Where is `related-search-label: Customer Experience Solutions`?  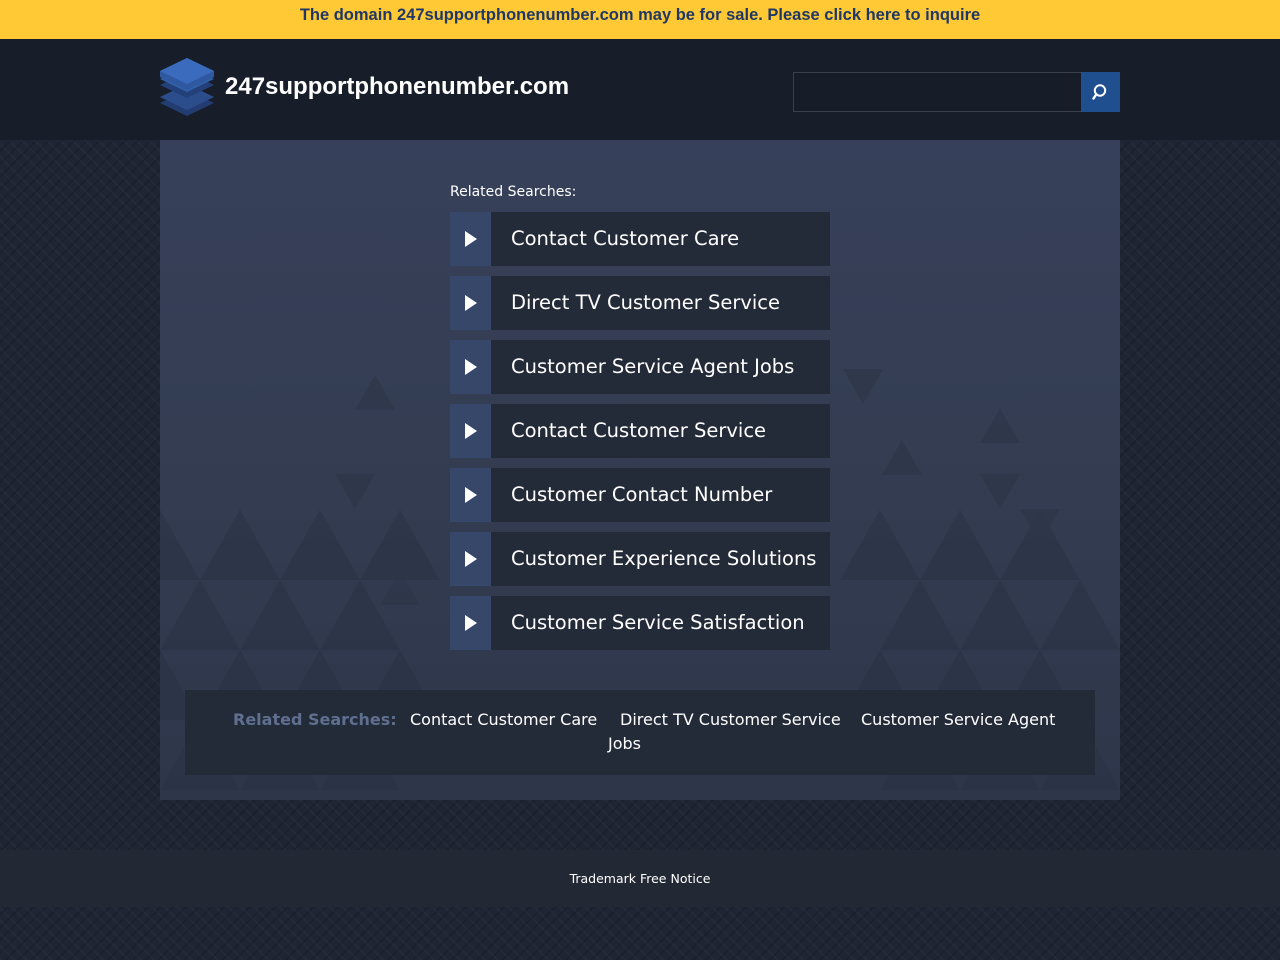
related-search-label: Customer Experience Solutions is located at coordinates (664, 558).